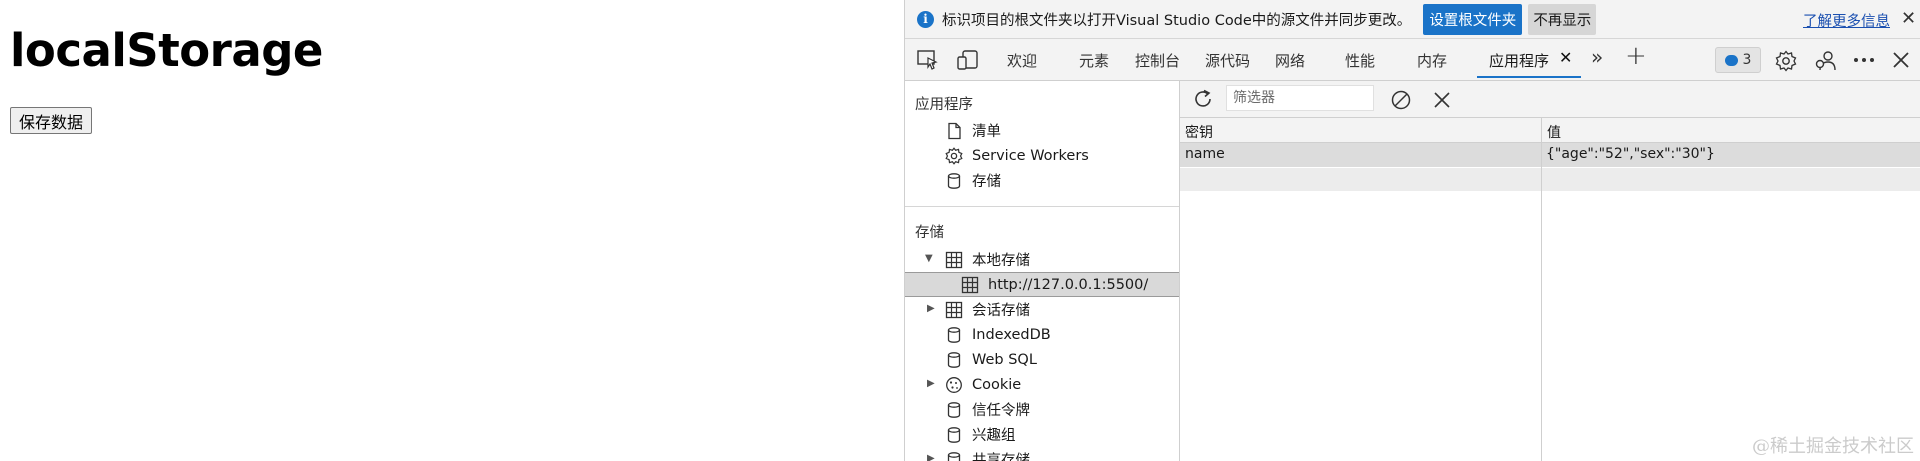 The width and height of the screenshot is (1920, 461). What do you see at coordinates (1042, 259) in the screenshot?
I see `sidebar-item-local-storage: ▼ 本地存储` at bounding box center [1042, 259].